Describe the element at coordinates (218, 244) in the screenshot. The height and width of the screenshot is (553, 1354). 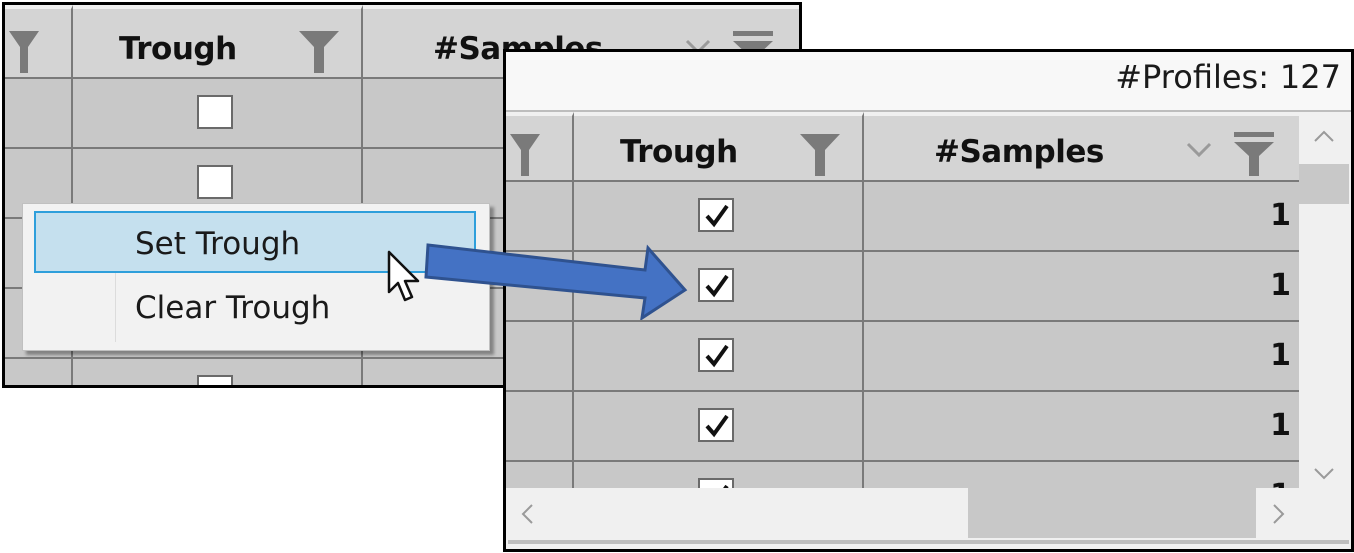
I see `menu-item-label: Set Trough` at that location.